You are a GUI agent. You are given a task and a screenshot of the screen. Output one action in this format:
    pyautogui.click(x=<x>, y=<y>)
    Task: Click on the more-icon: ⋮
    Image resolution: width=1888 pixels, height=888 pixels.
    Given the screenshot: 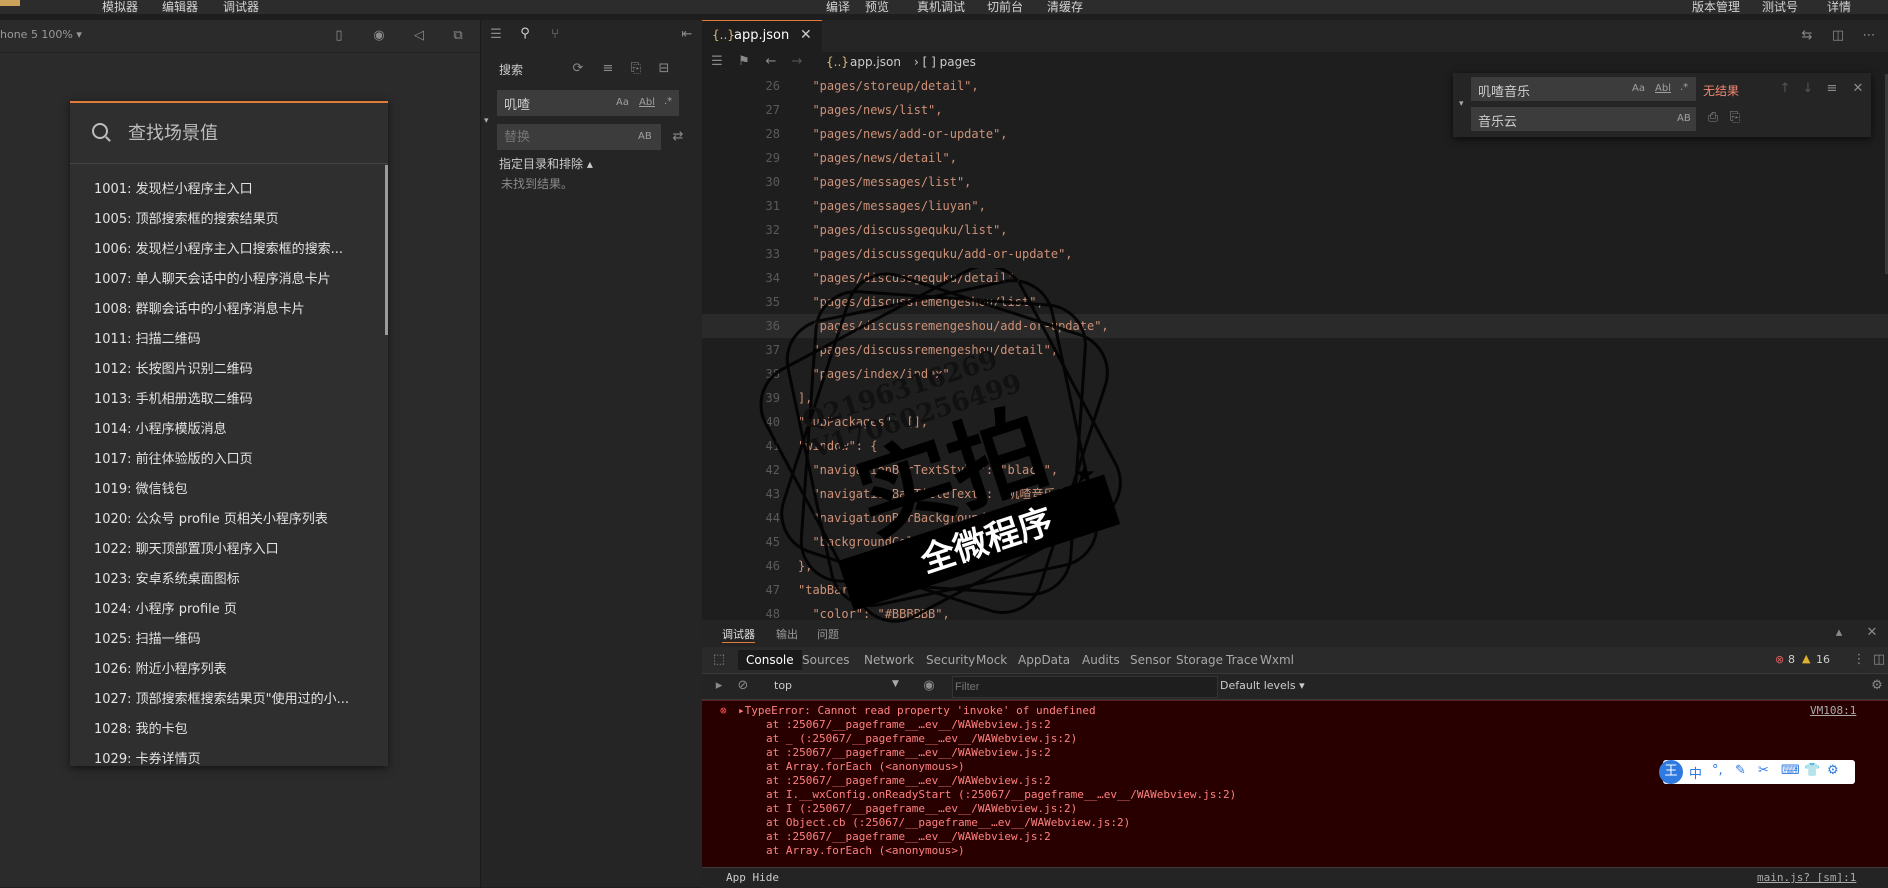 What is the action you would take?
    pyautogui.click(x=1859, y=660)
    